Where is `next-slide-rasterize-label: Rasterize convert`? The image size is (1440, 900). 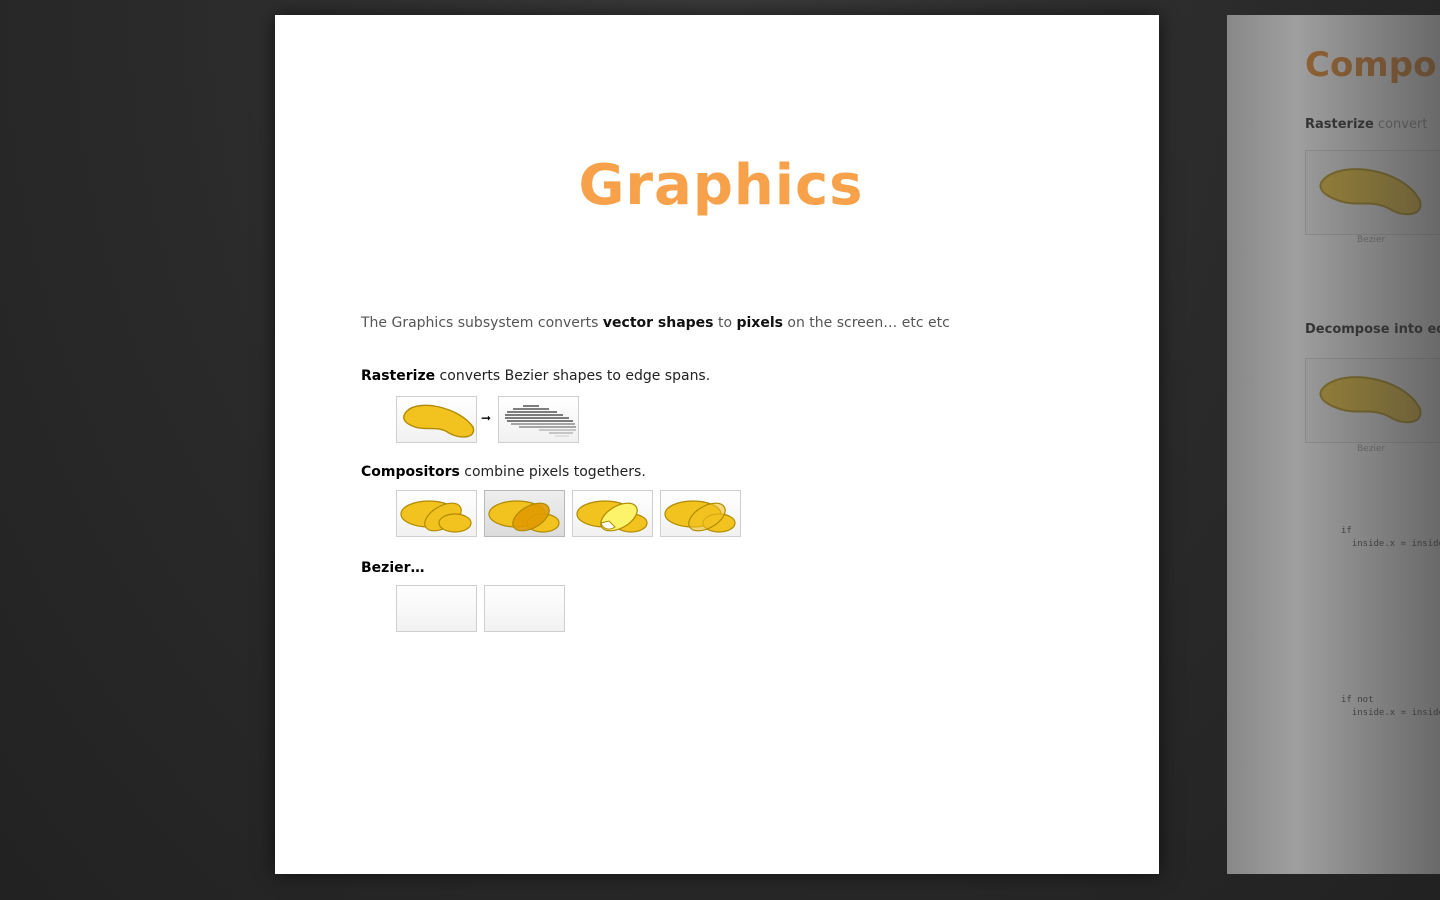
next-slide-rasterize-label: Rasterize convert is located at coordinates (1366, 124).